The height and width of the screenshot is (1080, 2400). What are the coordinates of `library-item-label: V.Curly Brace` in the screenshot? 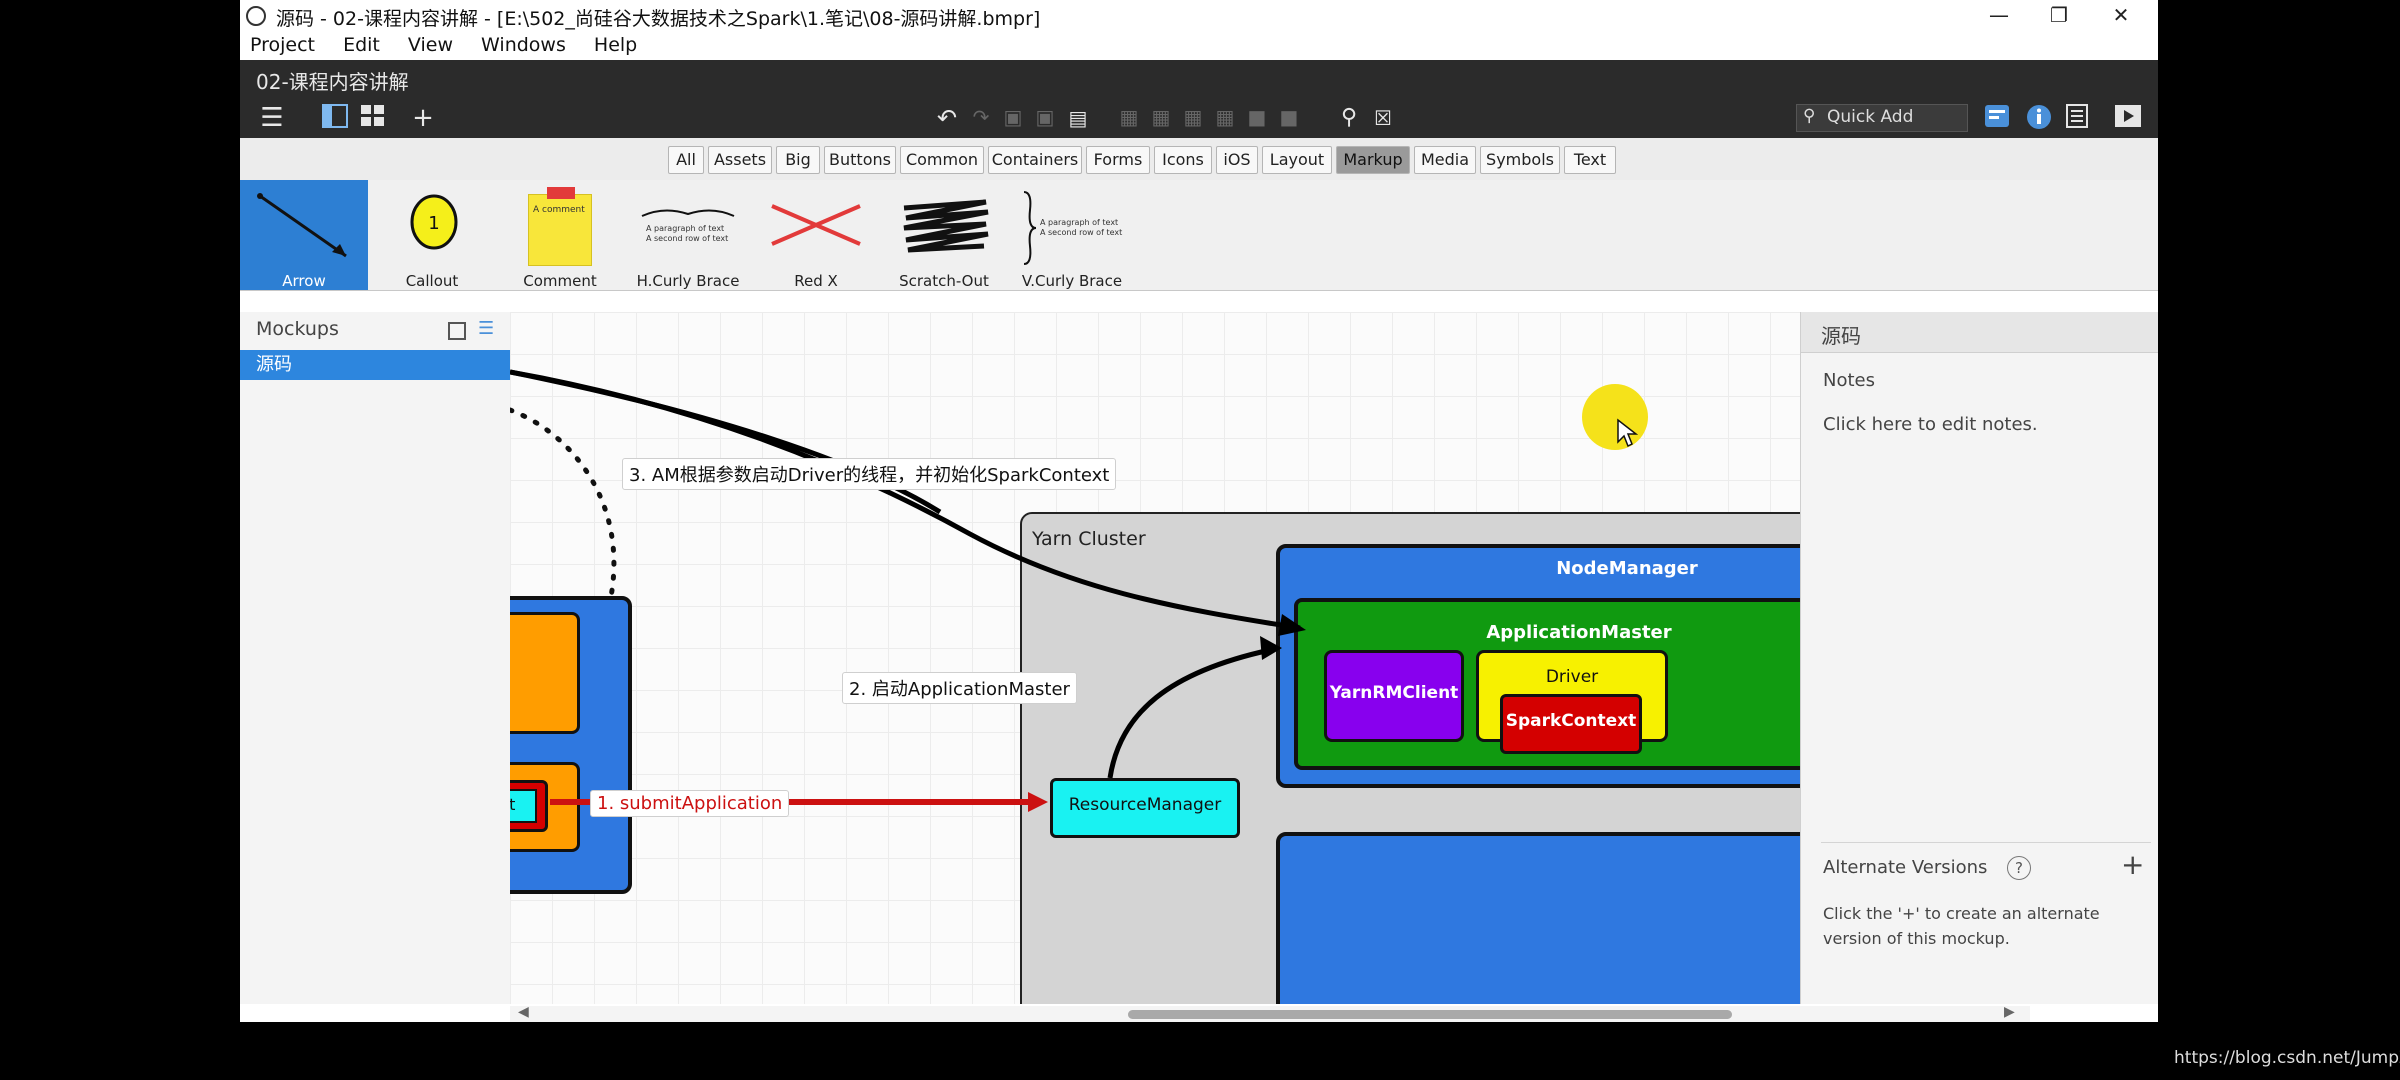 It's located at (1072, 281).